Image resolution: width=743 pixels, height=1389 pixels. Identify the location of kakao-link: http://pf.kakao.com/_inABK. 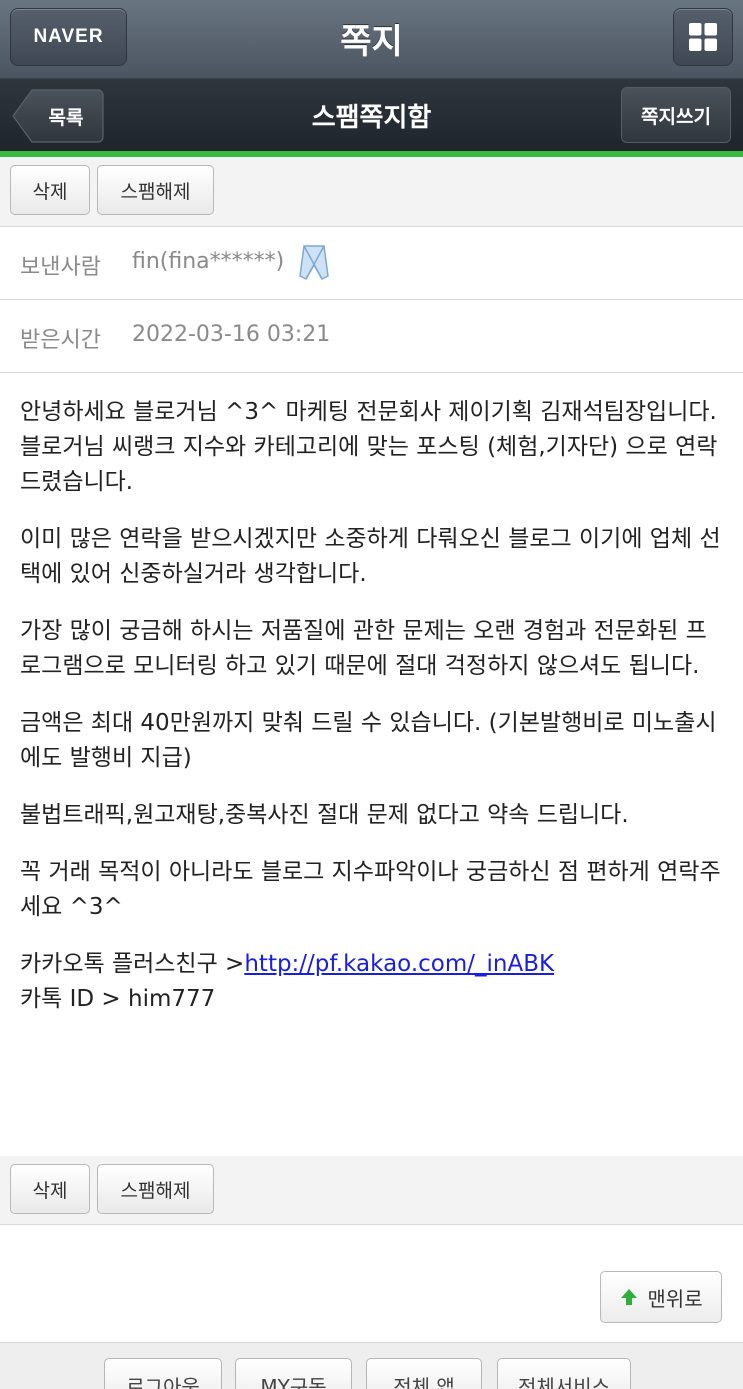
(399, 964).